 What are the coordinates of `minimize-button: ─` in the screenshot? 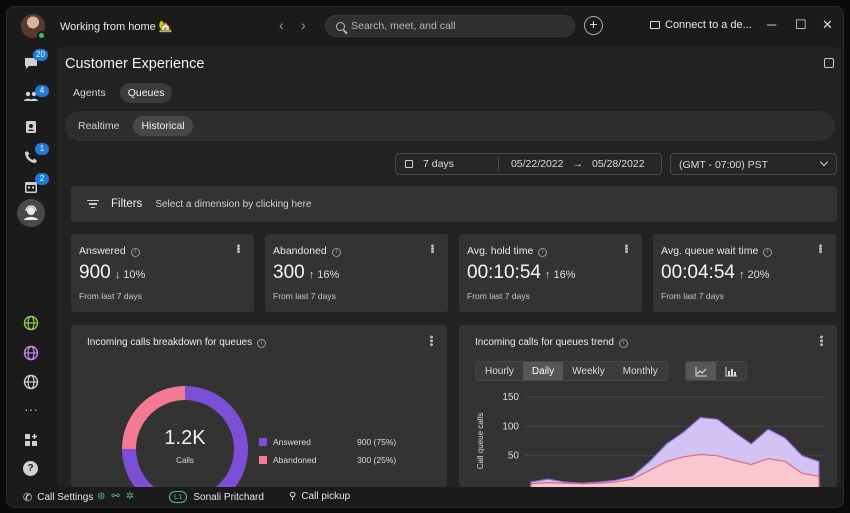 It's located at (771, 24).